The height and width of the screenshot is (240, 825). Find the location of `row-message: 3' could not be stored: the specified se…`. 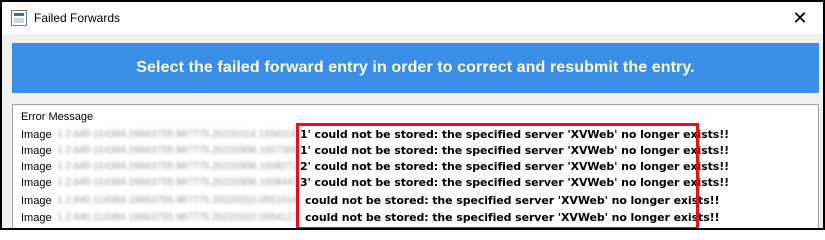

row-message: 3' could not be stored: the specified se… is located at coordinates (515, 182).